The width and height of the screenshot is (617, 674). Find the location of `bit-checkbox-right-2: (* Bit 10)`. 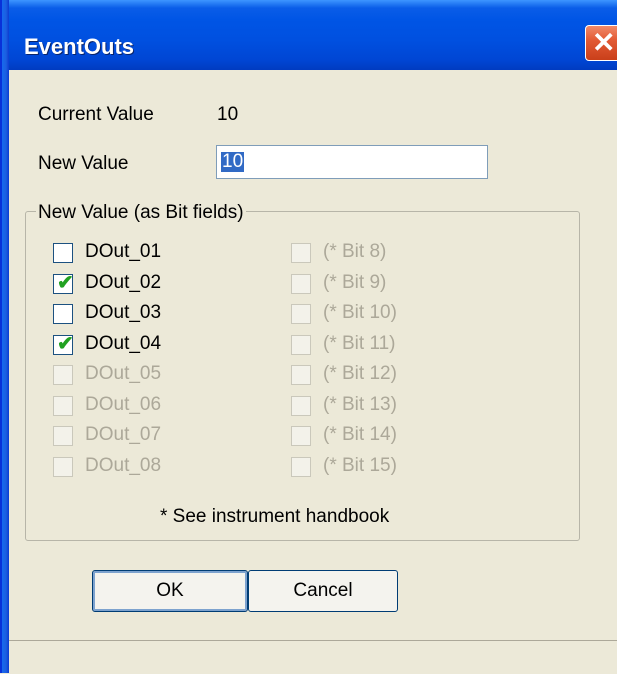

bit-checkbox-right-2: (* Bit 10) is located at coordinates (391, 315).